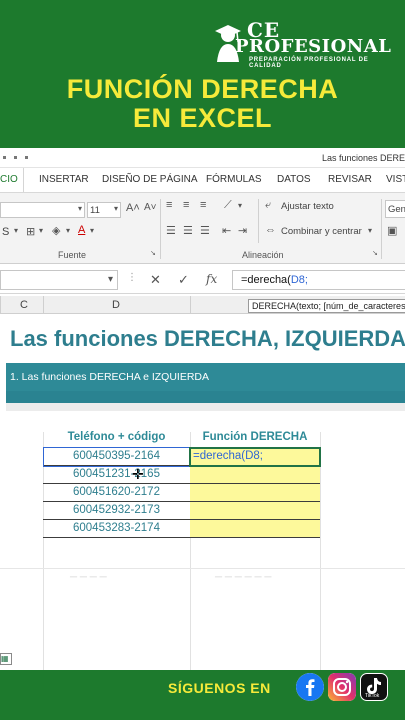  Describe the element at coordinates (171, 230) in the screenshot. I see `align-left-icon: ☰` at that location.